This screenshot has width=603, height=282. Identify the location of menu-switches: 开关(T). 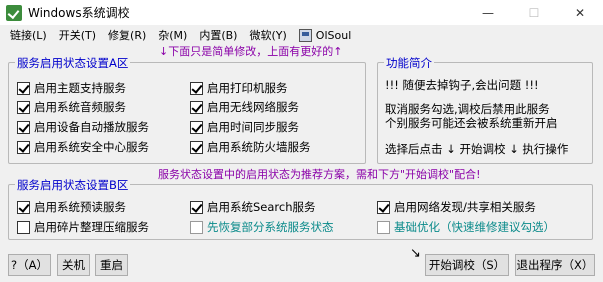
(77, 35).